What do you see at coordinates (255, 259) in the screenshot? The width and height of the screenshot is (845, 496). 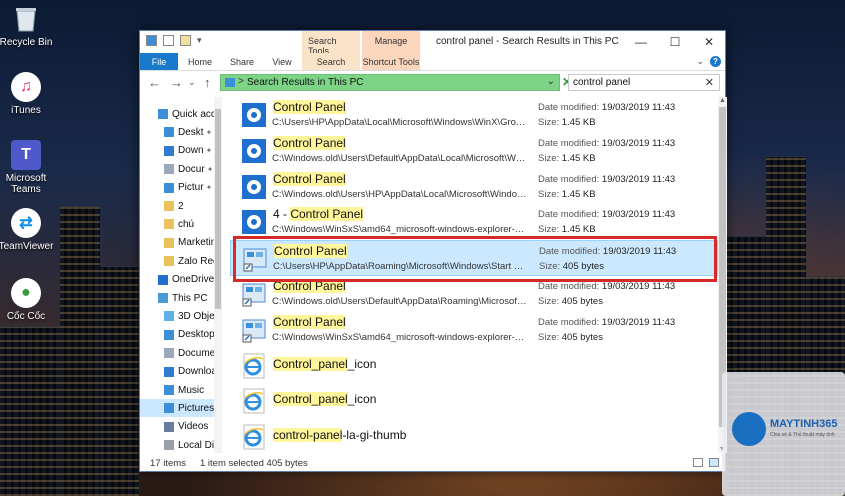 I see `control-panel-shortcut-icon` at bounding box center [255, 259].